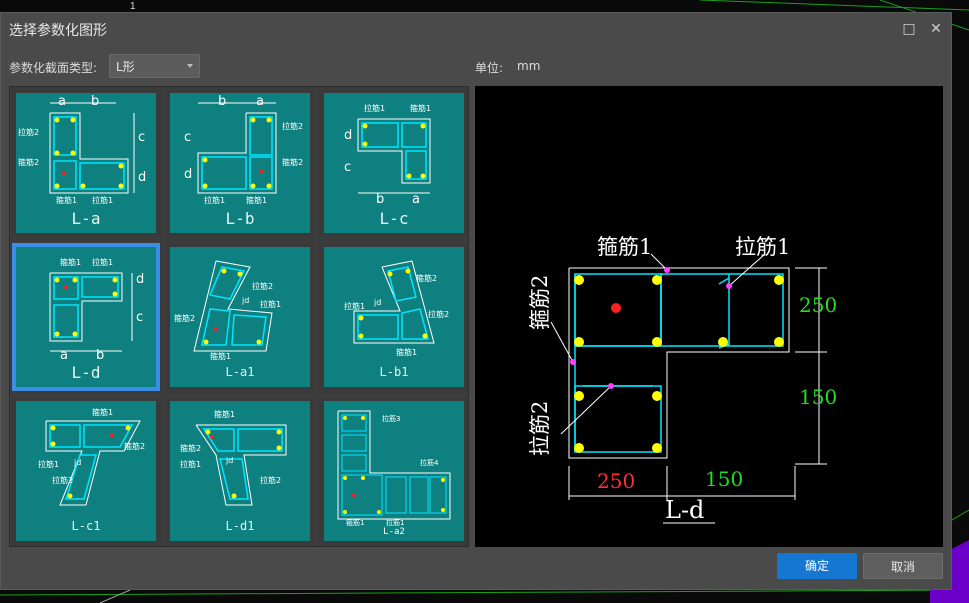 The image size is (969, 603). What do you see at coordinates (133, 6) in the screenshot?
I see `svg-text: 1` at bounding box center [133, 6].